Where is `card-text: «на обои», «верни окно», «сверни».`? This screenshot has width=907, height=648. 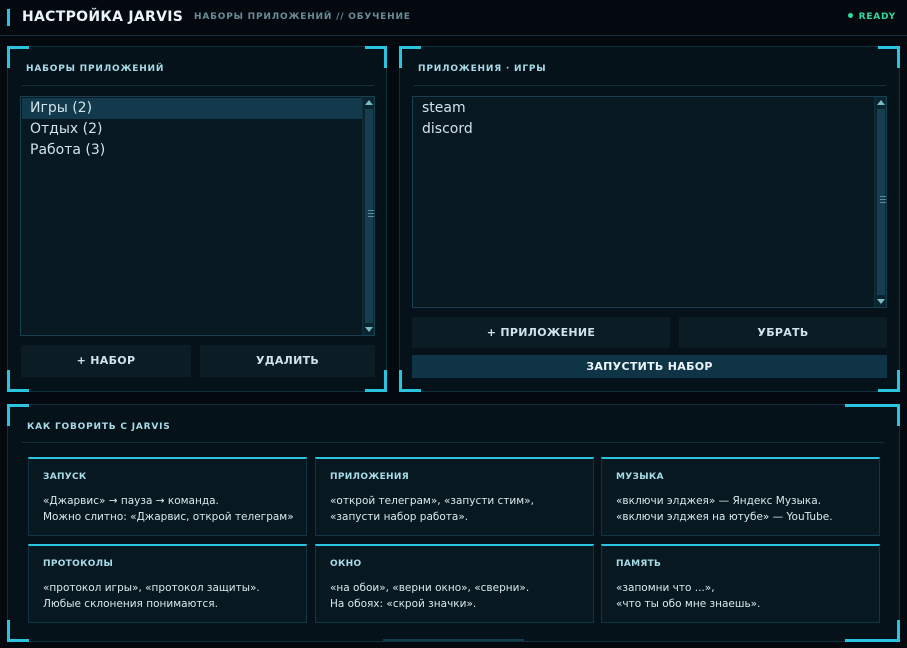 card-text: «на обои», «верни окно», «сверни». is located at coordinates (430, 588).